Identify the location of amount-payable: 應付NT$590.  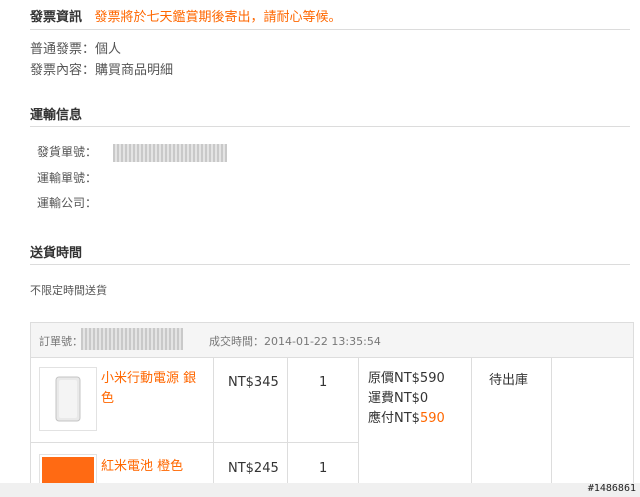
(406, 418).